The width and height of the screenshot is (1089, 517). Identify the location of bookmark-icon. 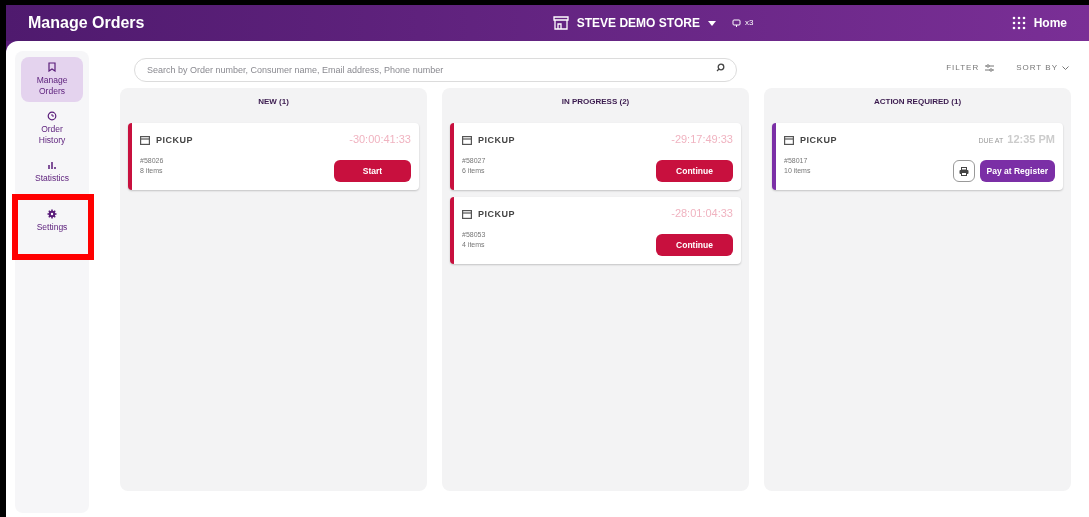
(52, 67).